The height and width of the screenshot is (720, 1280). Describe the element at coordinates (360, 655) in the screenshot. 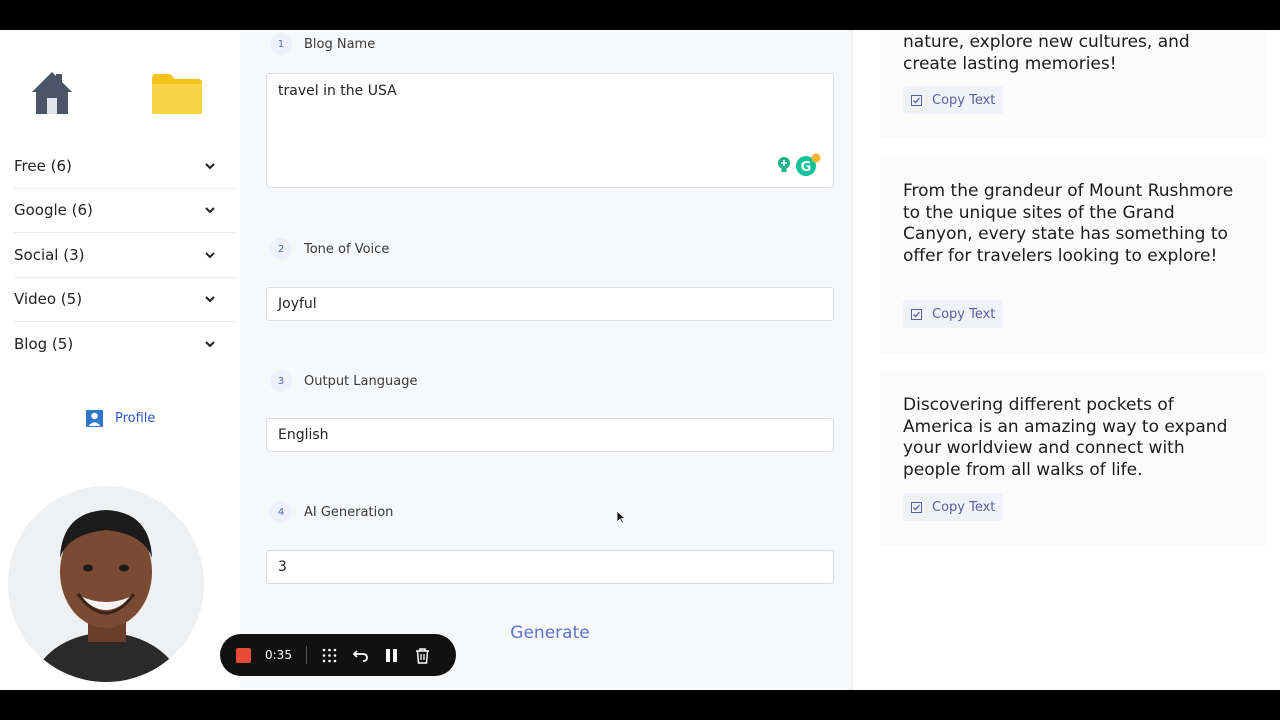

I see `undo-icon` at that location.